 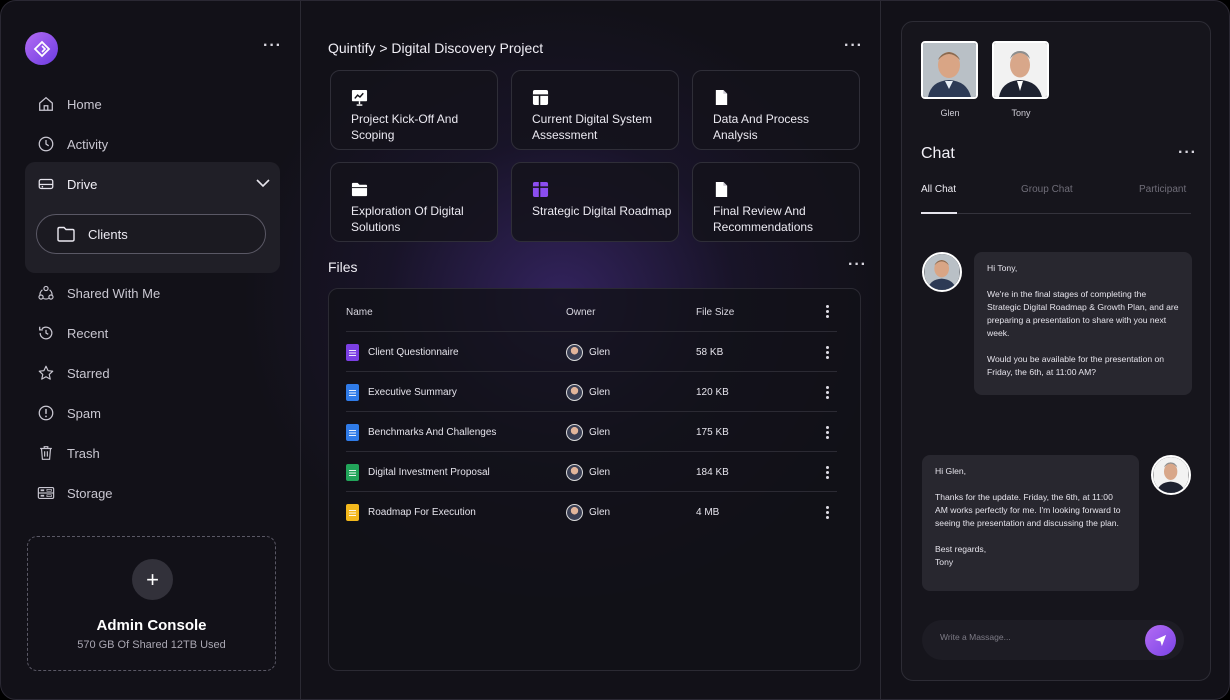 I want to click on main-more-icon: ···, so click(x=853, y=46).